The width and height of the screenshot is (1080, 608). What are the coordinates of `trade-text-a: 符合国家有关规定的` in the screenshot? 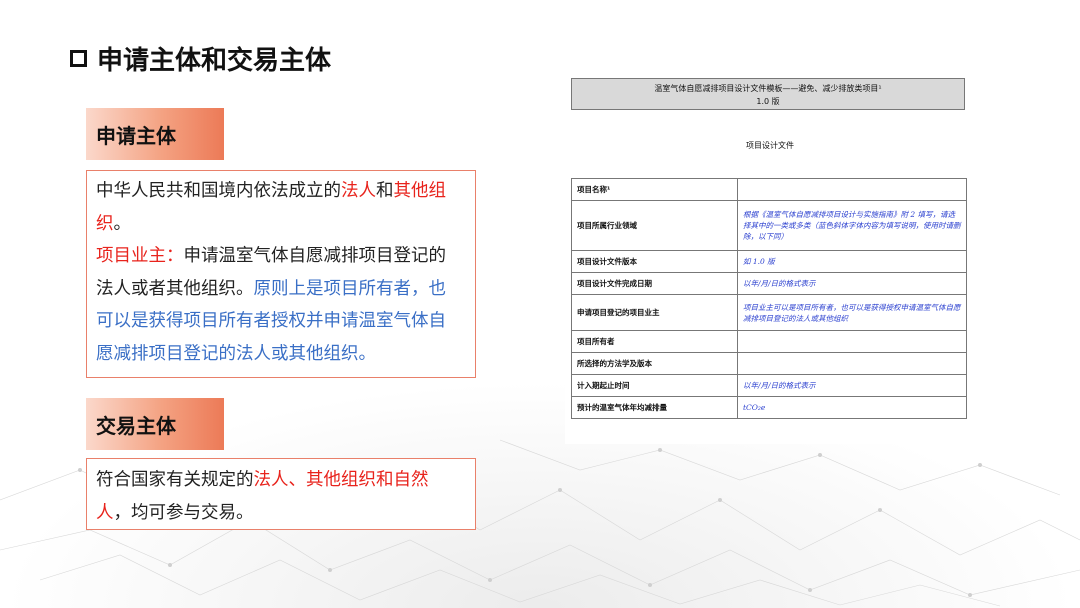 It's located at (175, 480).